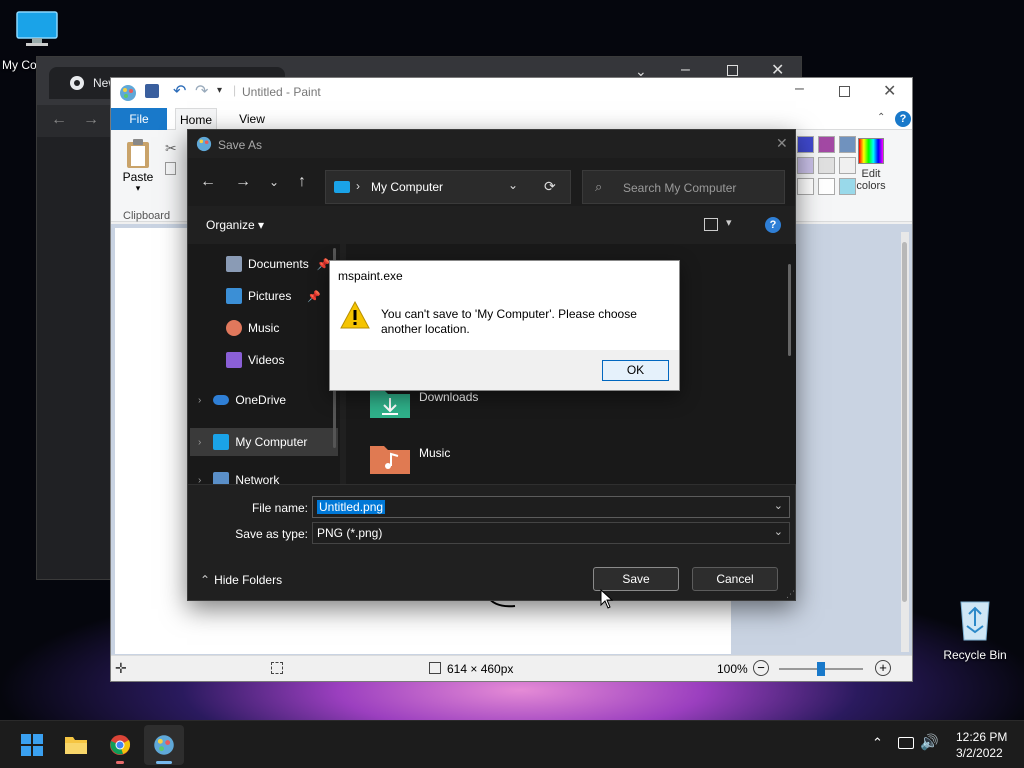 The width and height of the screenshot is (1024, 768). Describe the element at coordinates (252, 119) in the screenshot. I see `tab-view: View` at that location.